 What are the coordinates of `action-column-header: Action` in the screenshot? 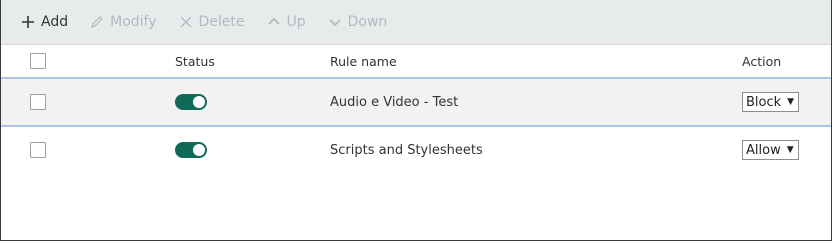 It's located at (761, 61).